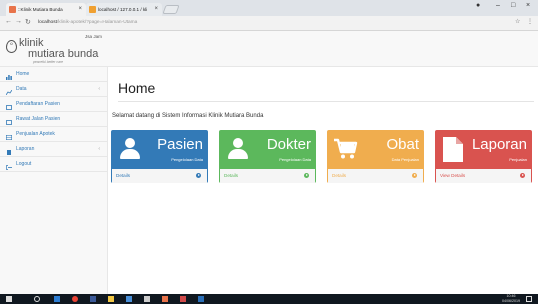 The image size is (538, 304). Describe the element at coordinates (529, 299) in the screenshot. I see `notification-icon` at that location.